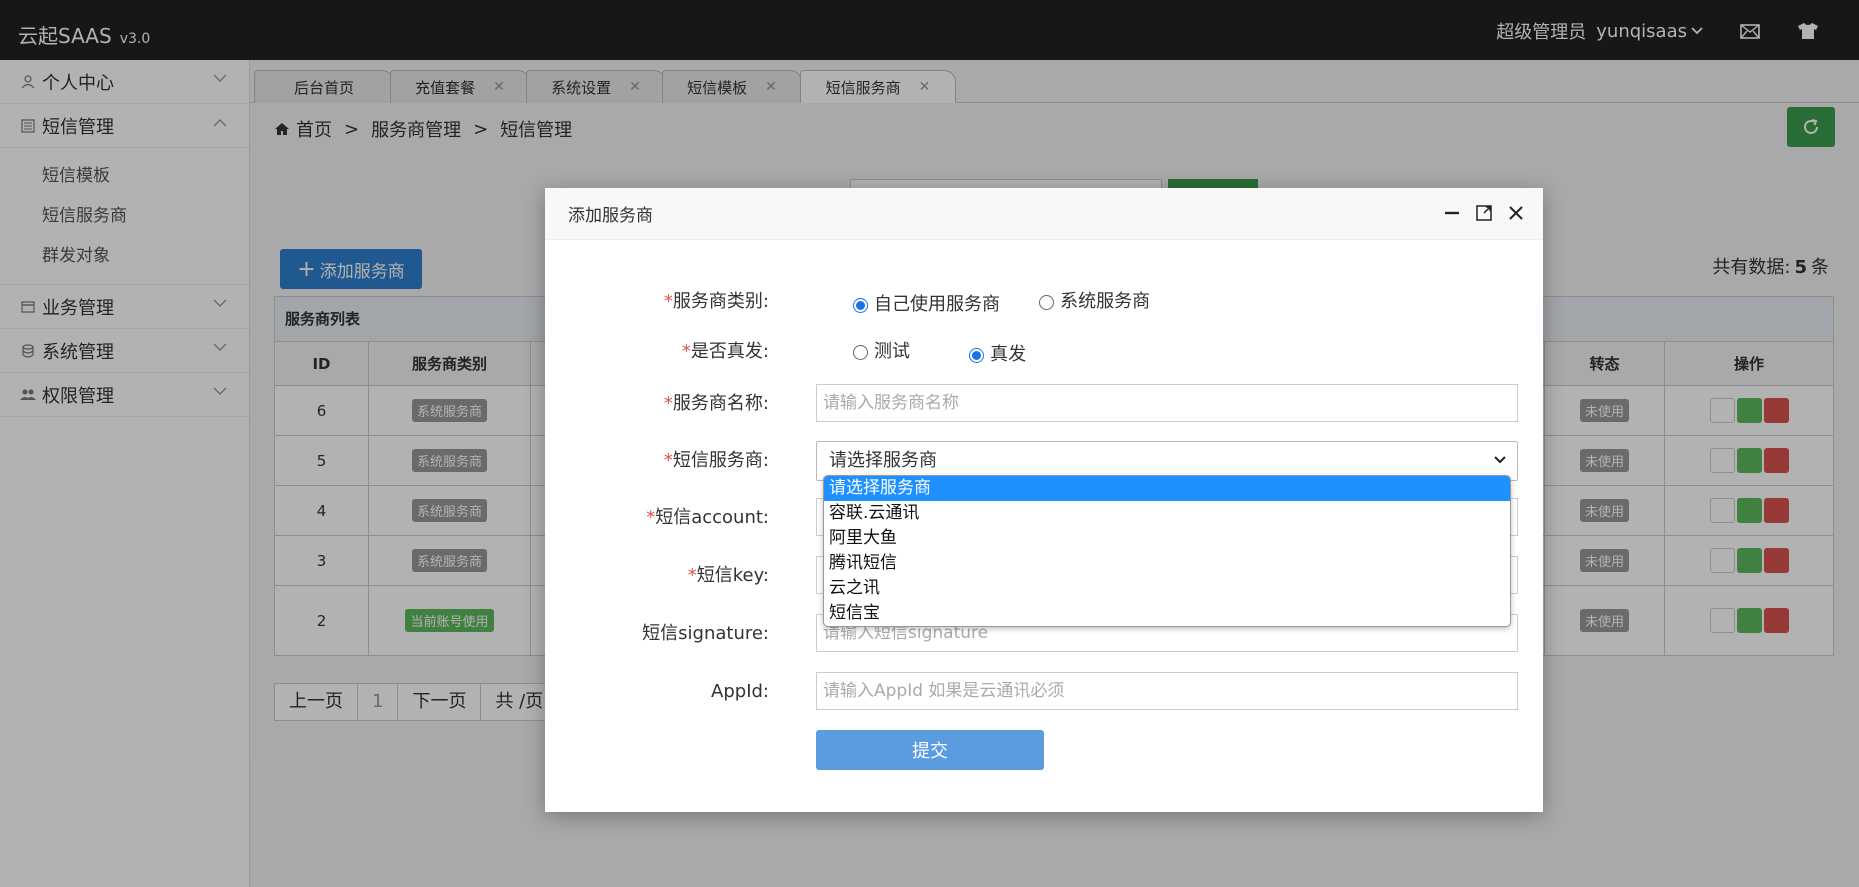 The height and width of the screenshot is (887, 1859). What do you see at coordinates (740, 691) in the screenshot?
I see `field-label: AppId:` at bounding box center [740, 691].